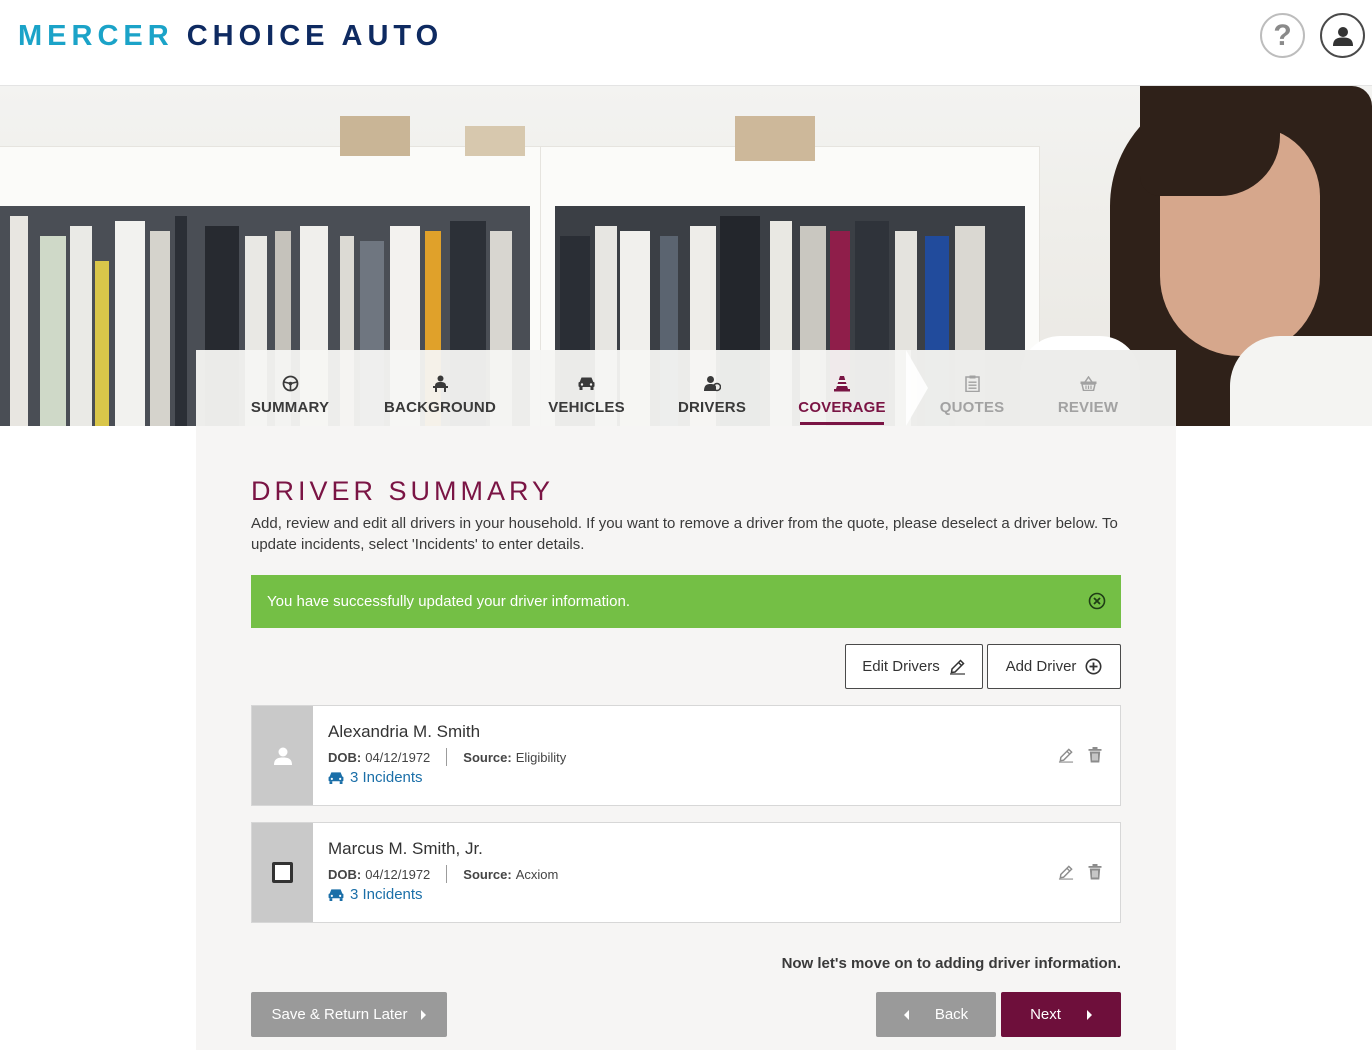  Describe the element at coordinates (712, 407) in the screenshot. I see `tab-label: DRIVERS` at that location.